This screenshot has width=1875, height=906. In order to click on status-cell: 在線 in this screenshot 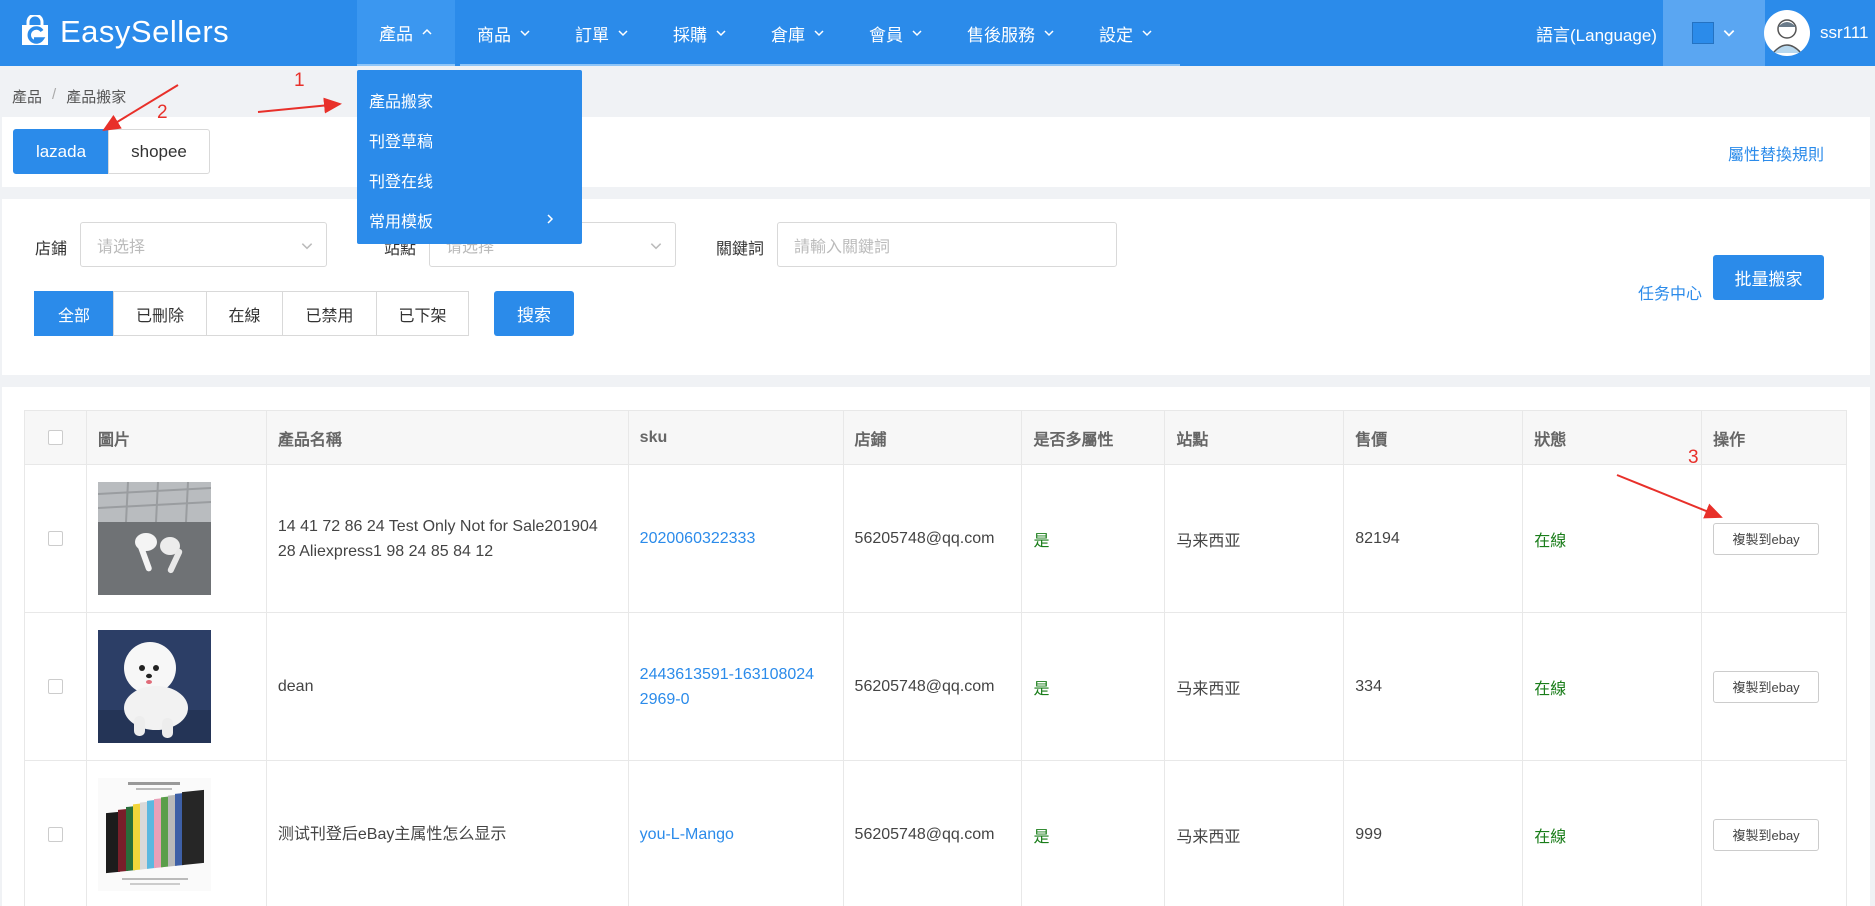, I will do `click(1613, 538)`.